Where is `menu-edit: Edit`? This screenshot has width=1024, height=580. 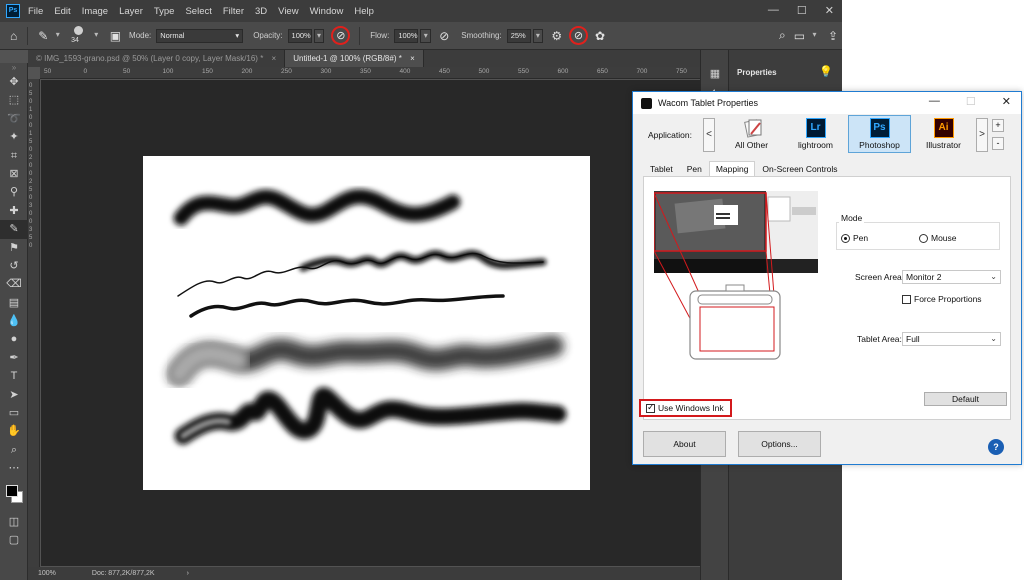 menu-edit: Edit is located at coordinates (62, 11).